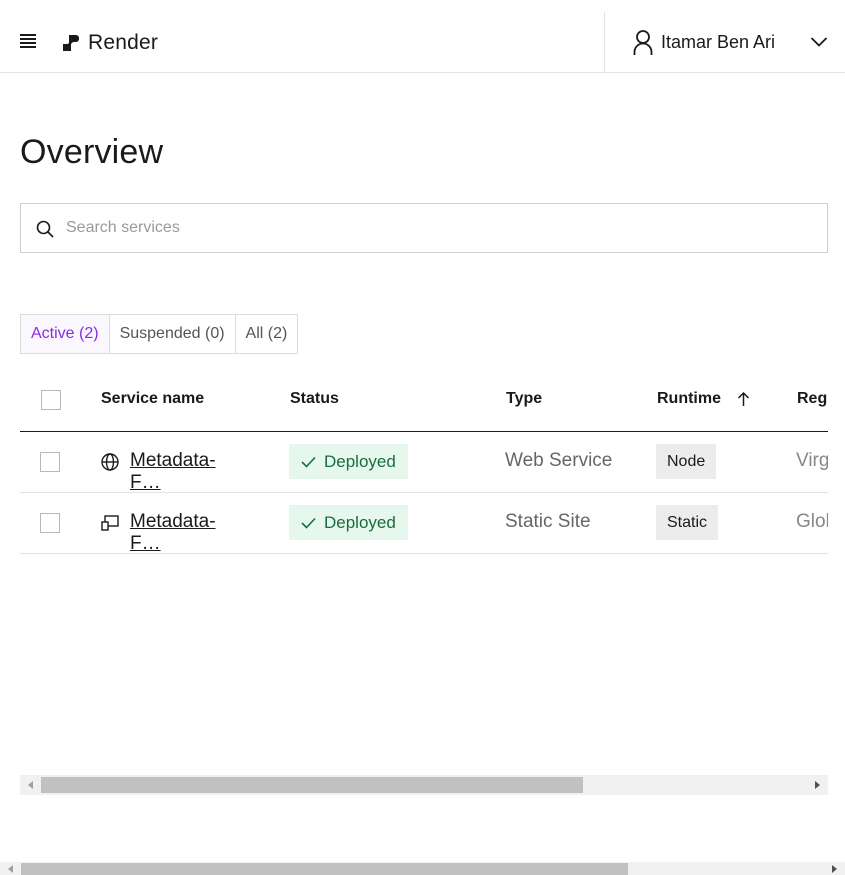 The image size is (845, 875). I want to click on column-status: Status, so click(314, 399).